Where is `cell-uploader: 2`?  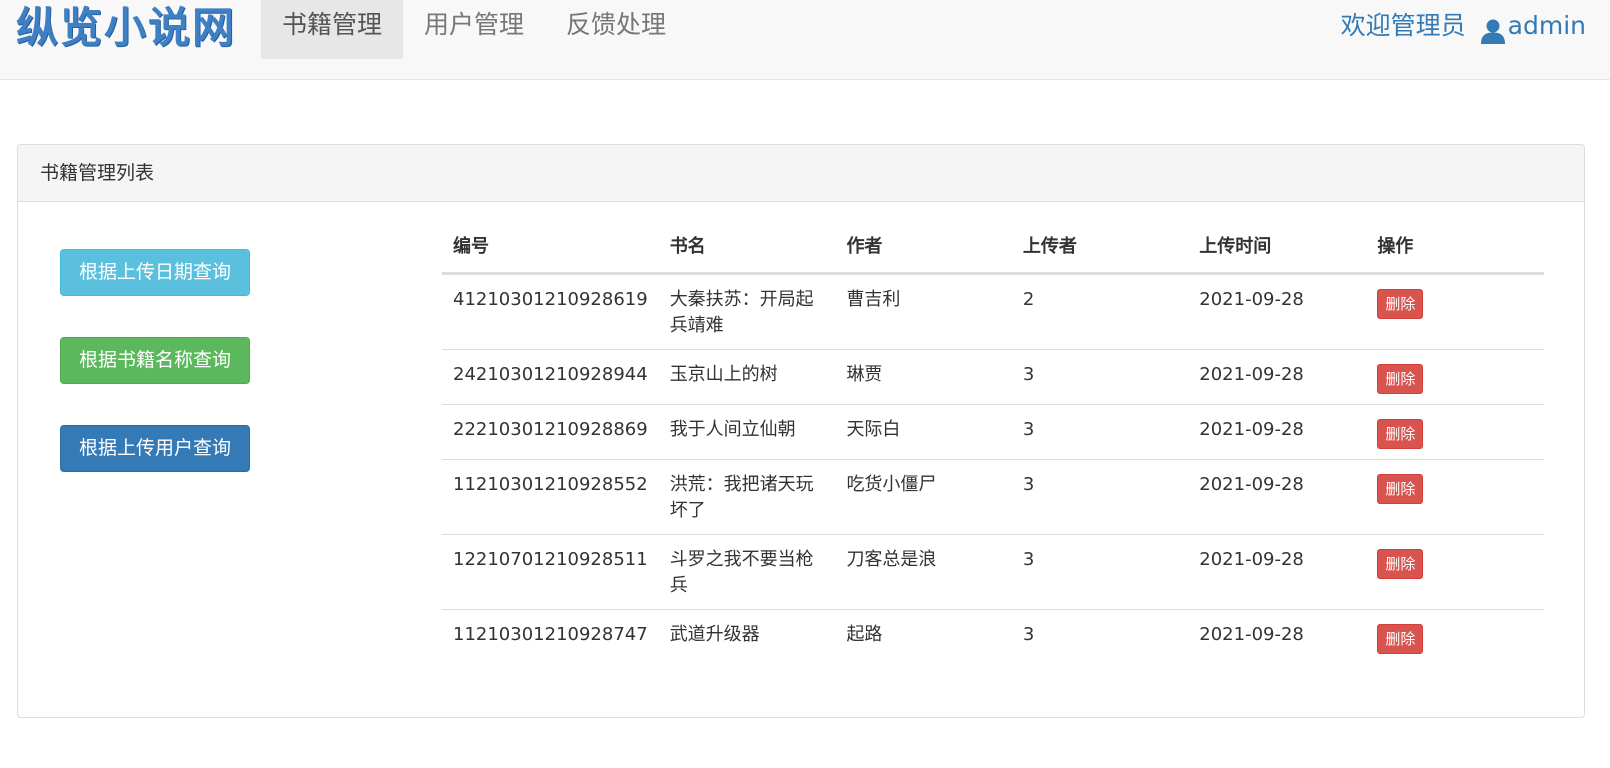 cell-uploader: 2 is located at coordinates (1028, 299).